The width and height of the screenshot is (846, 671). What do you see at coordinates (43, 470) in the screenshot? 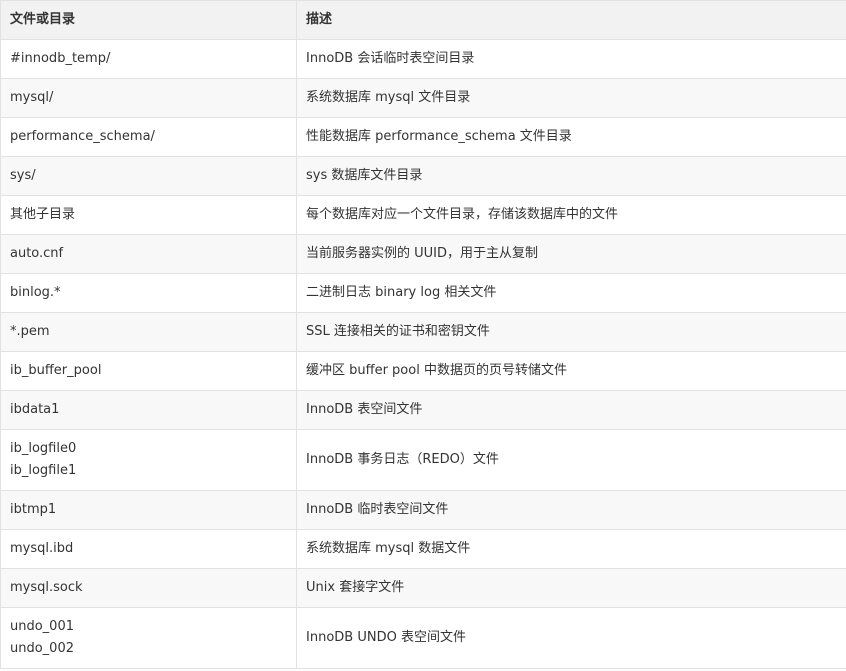
I see `file-name: ib_logfile1` at bounding box center [43, 470].